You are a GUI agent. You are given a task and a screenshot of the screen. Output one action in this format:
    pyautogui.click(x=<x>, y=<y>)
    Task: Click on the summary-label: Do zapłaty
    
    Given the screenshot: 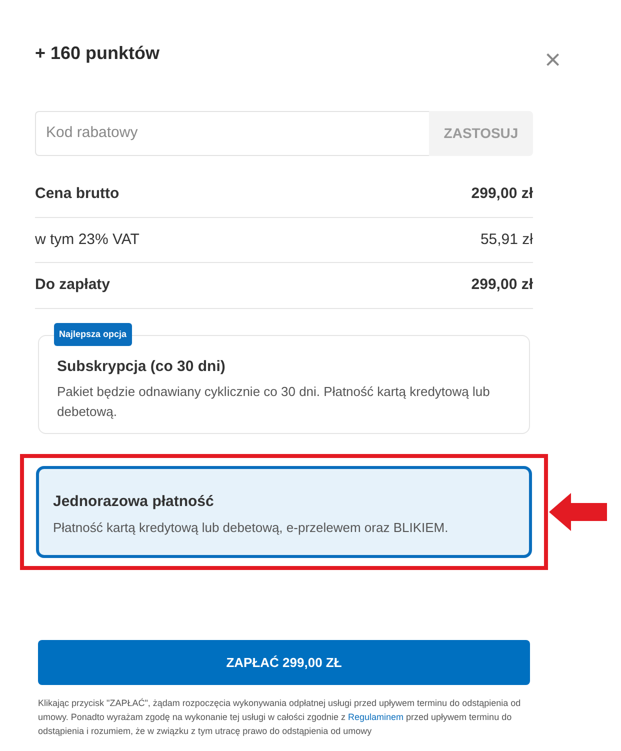 What is the action you would take?
    pyautogui.click(x=72, y=285)
    